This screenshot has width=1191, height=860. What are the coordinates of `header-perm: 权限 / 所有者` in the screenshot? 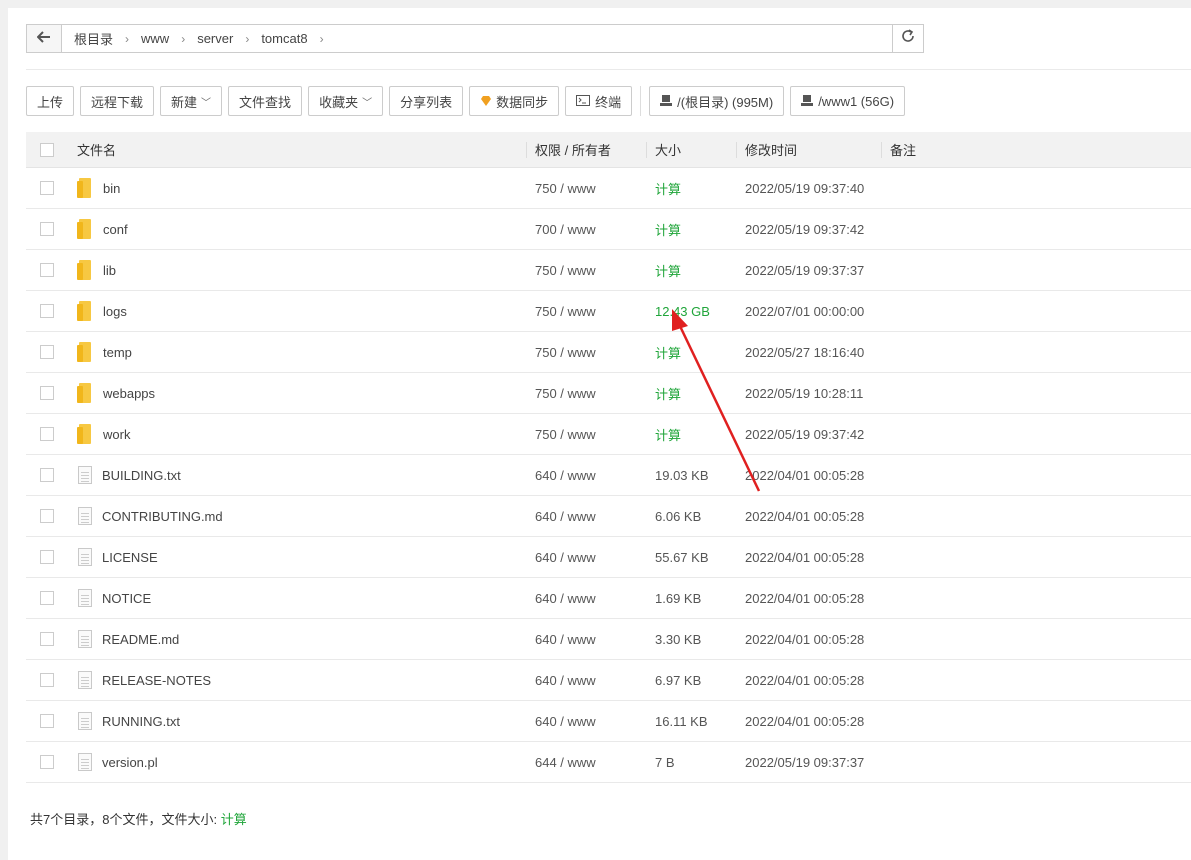 It's located at (586, 149).